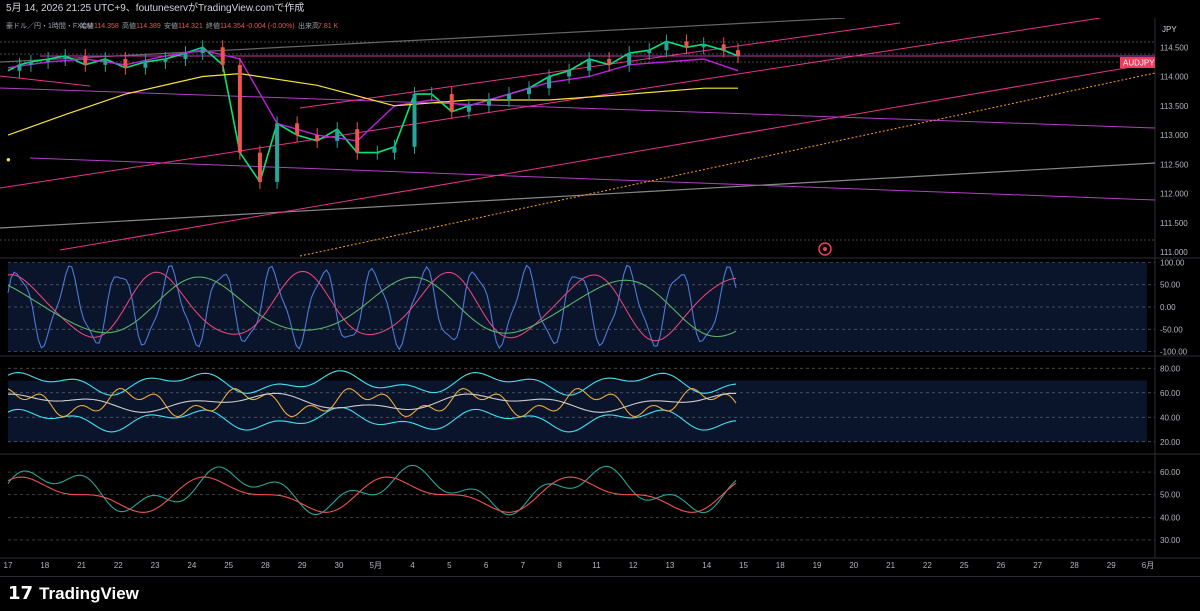 Image resolution: width=1200 pixels, height=611 pixels. What do you see at coordinates (372, 490) in the screenshot?
I see `oscillator-line` at bounding box center [372, 490].